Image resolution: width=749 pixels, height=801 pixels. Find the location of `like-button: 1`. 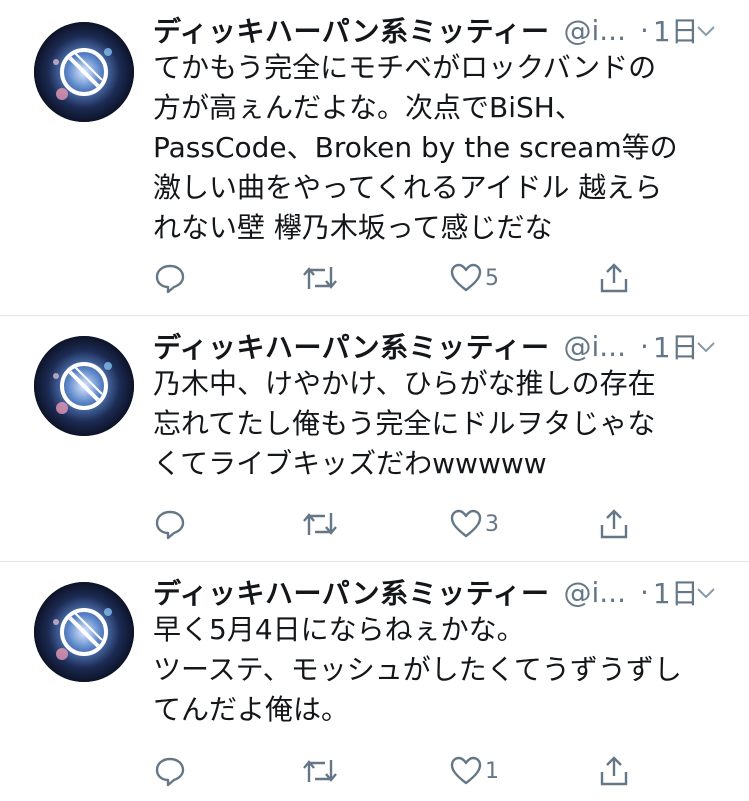

like-button: 1 is located at coordinates (474, 771).